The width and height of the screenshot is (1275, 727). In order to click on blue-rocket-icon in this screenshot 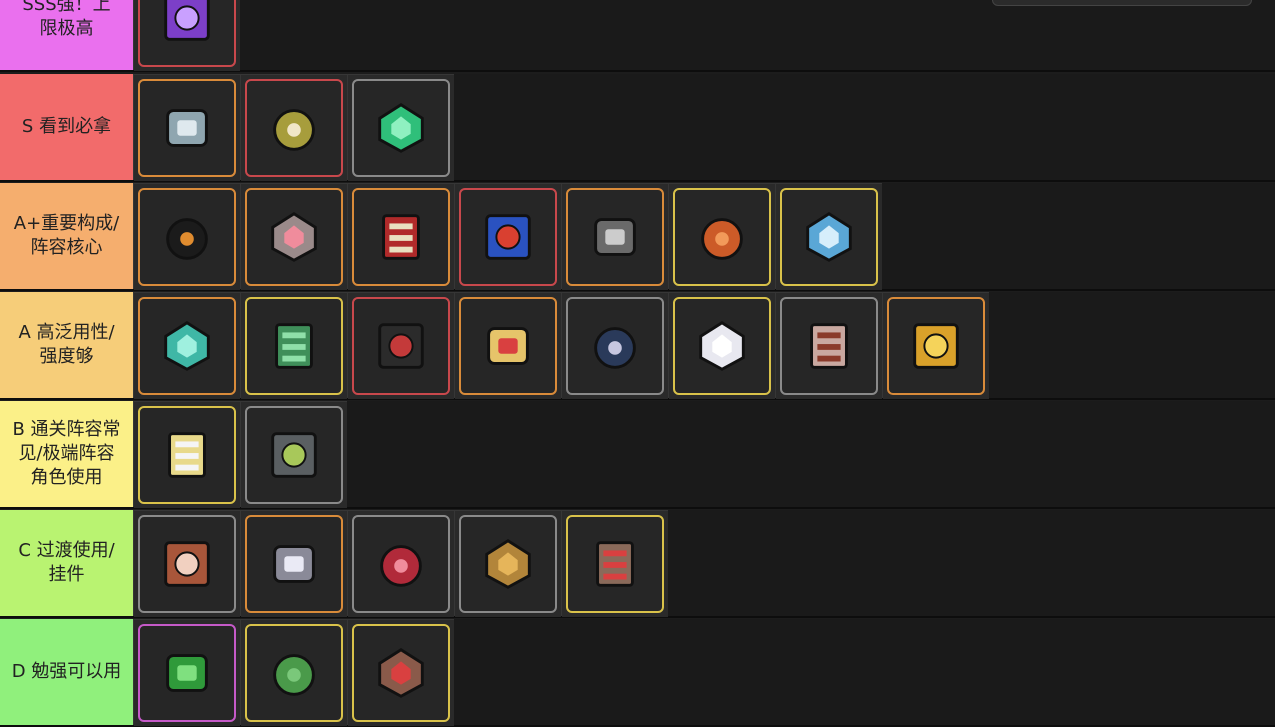, I will do `click(829, 237)`.